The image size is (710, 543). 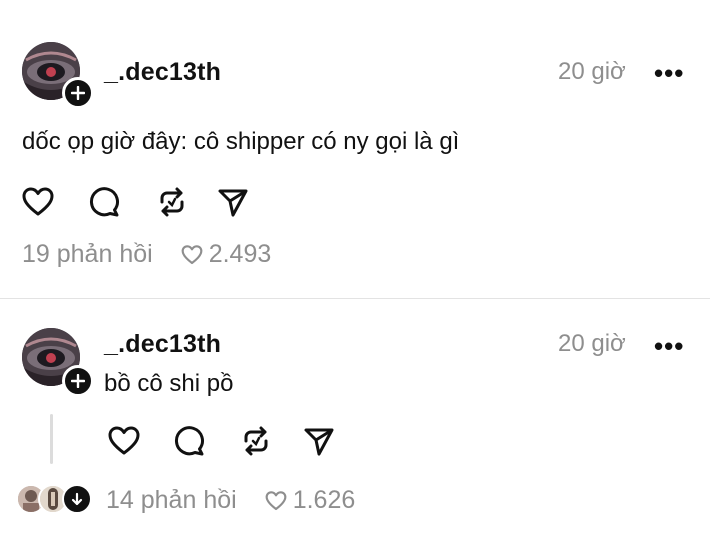 I want to click on reply-avatar-more, so click(x=77, y=499).